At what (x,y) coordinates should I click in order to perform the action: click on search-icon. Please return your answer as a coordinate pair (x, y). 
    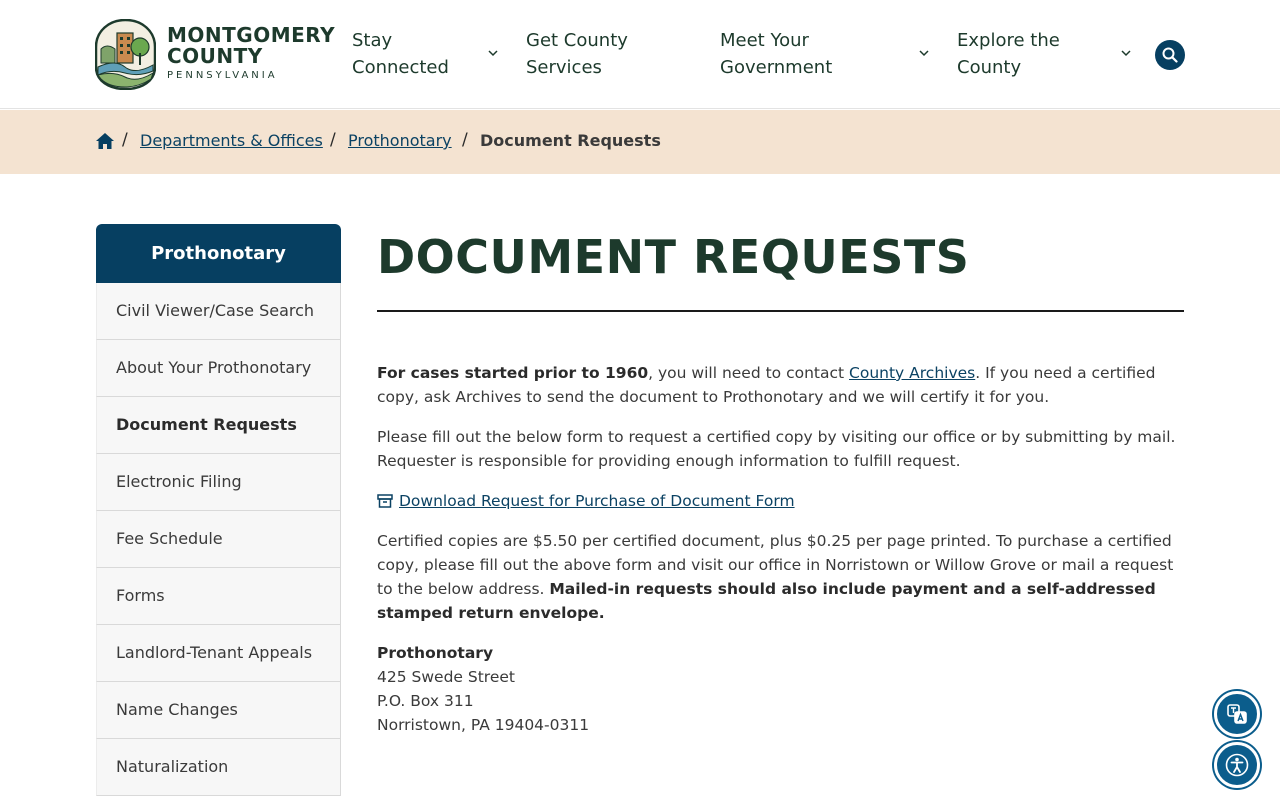
    Looking at the image, I should click on (1170, 55).